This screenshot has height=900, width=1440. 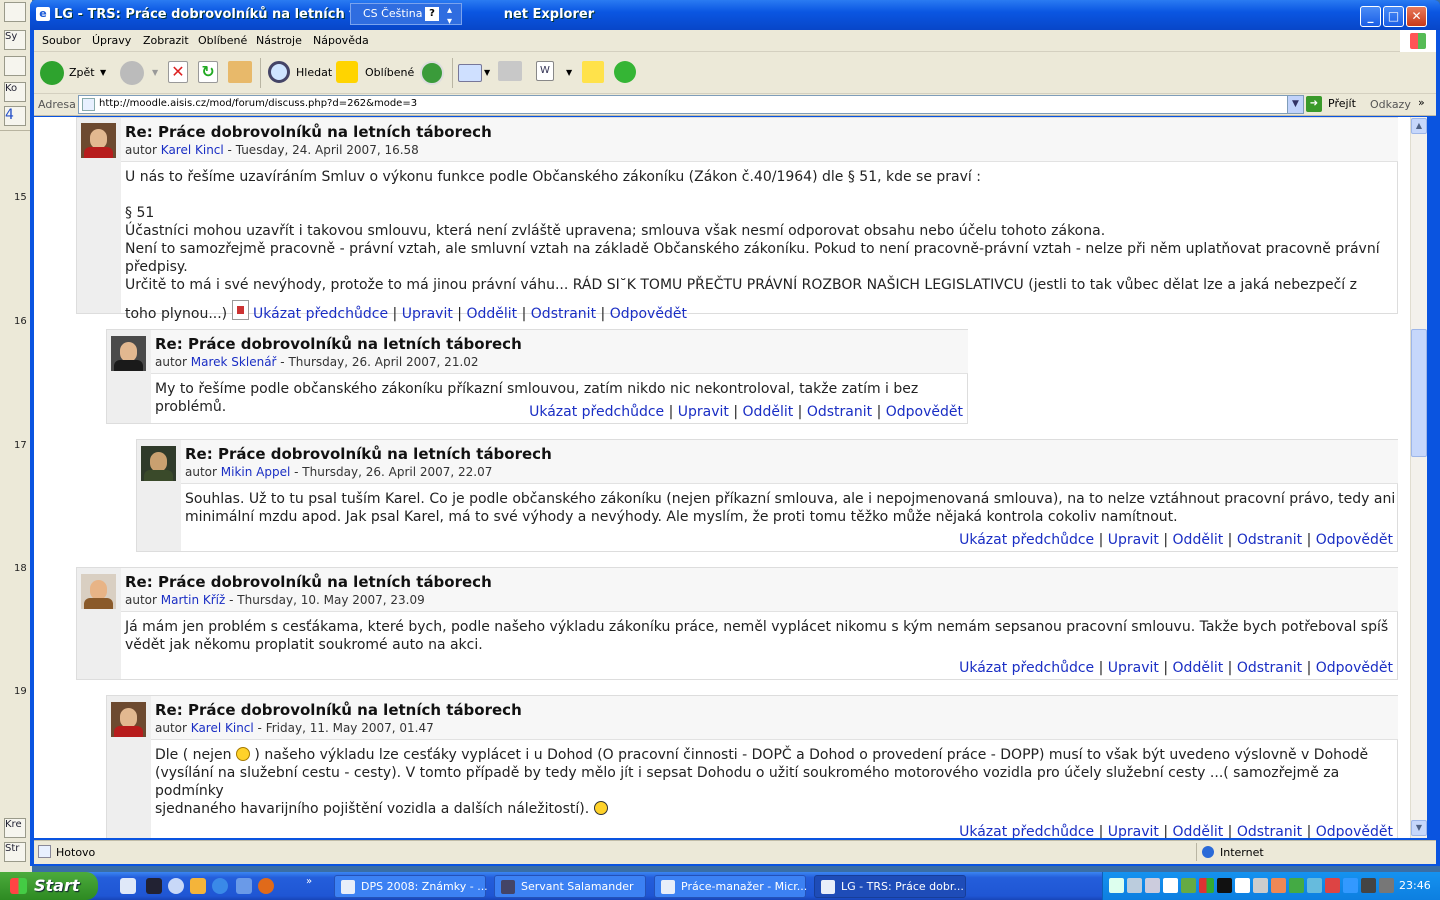 I want to click on links-chevron-icon: », so click(x=1421, y=102).